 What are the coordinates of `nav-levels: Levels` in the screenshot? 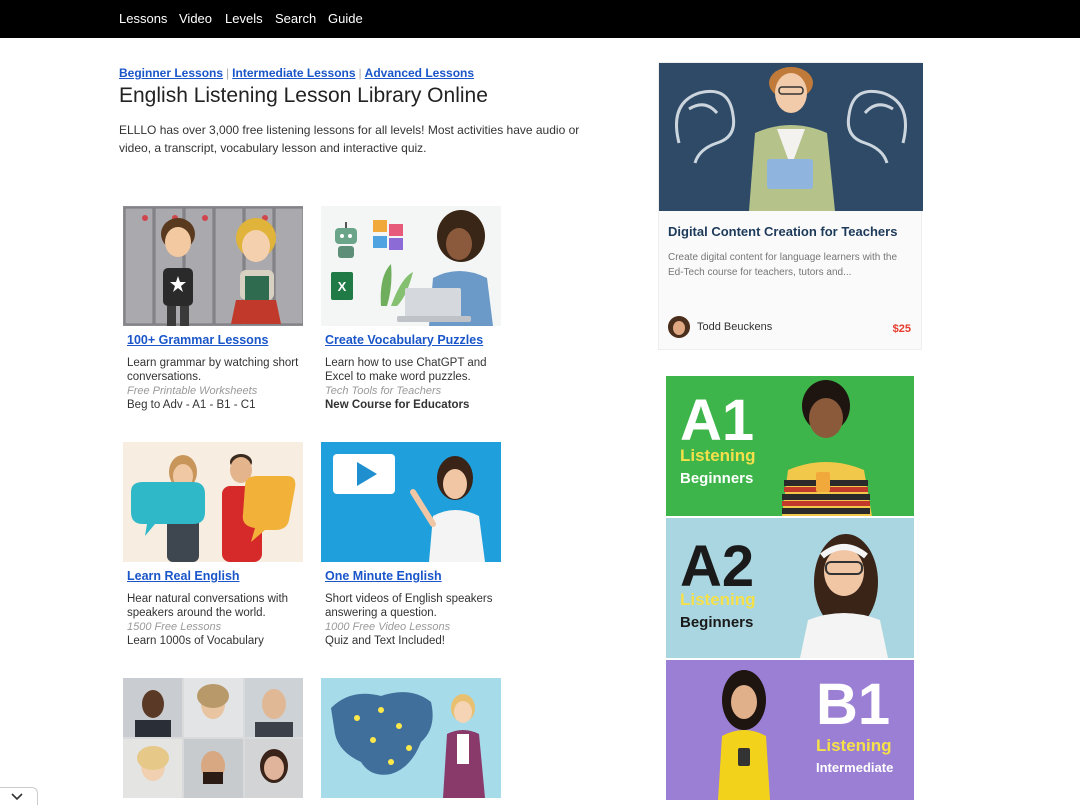 It's located at (244, 18).